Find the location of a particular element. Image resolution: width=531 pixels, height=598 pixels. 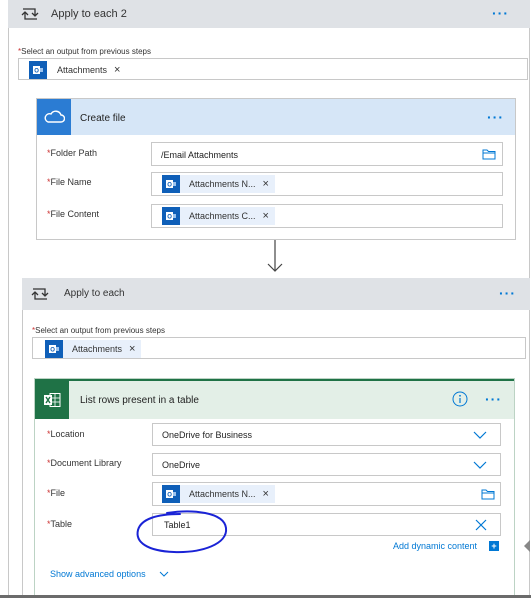

loop2-select-label: Select an output from previous steps is located at coordinates (100, 330).